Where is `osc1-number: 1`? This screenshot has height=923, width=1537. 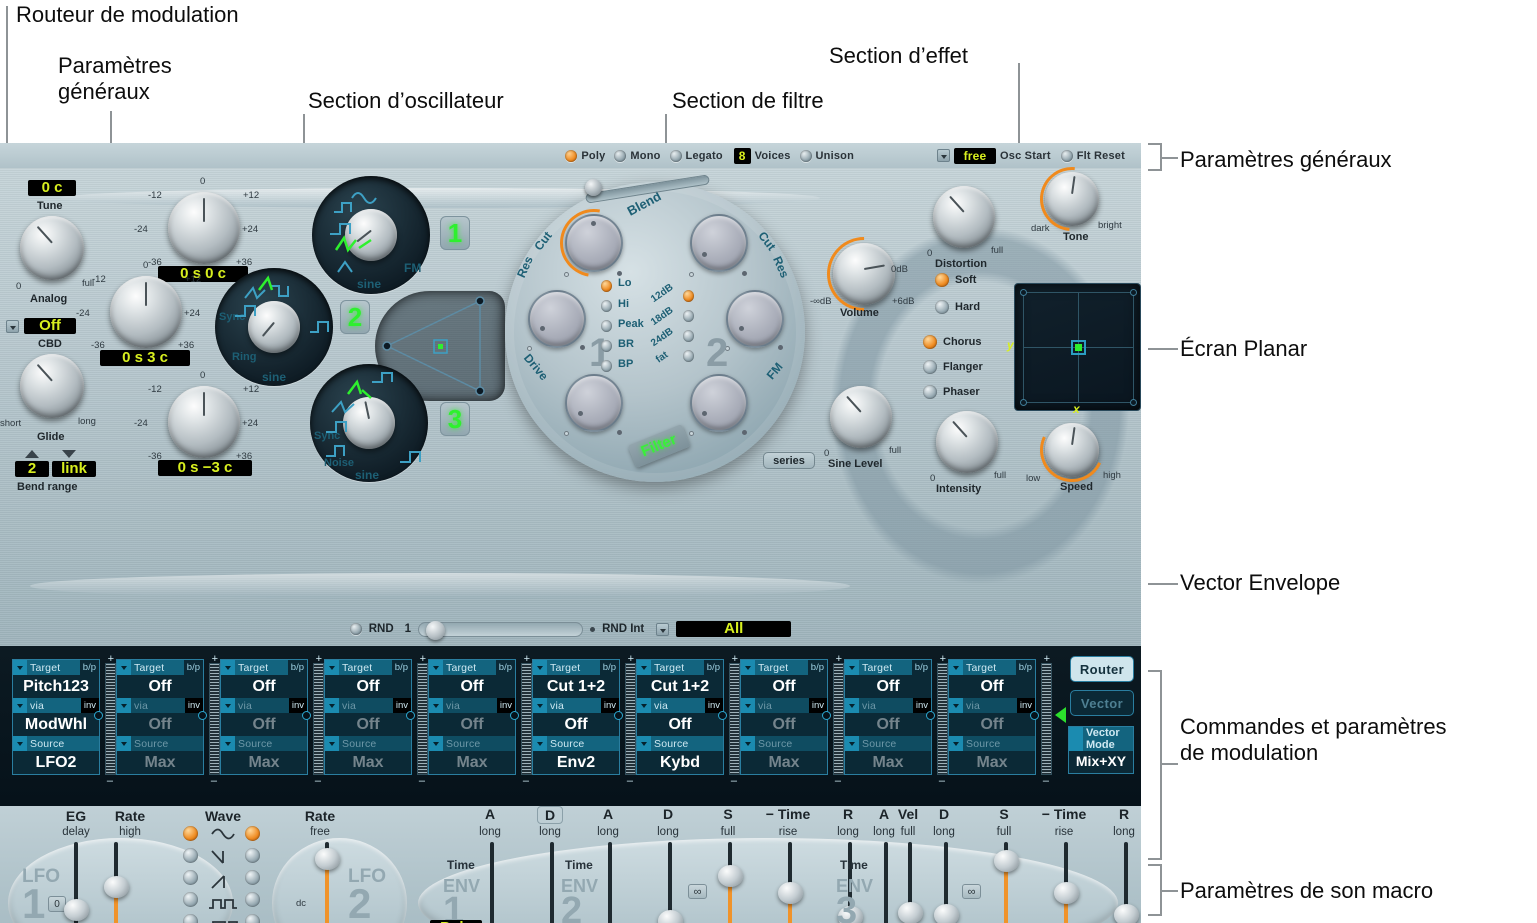 osc1-number: 1 is located at coordinates (455, 233).